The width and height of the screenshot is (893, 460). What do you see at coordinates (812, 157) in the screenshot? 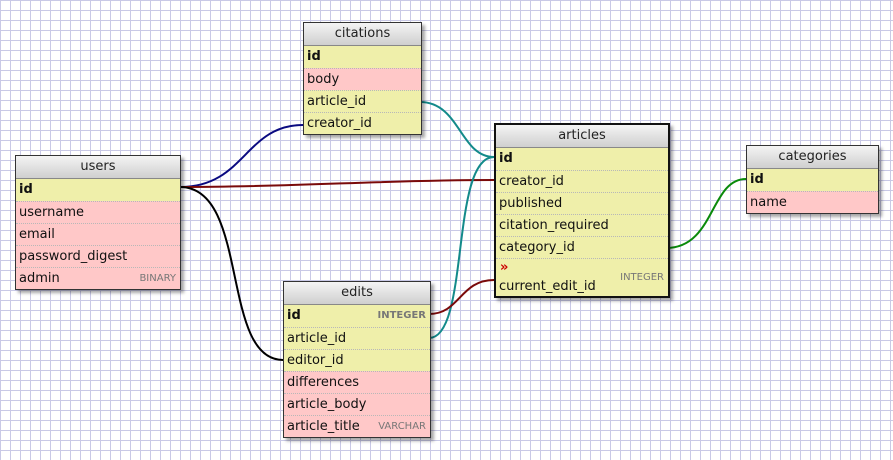
I see `table-title-categories: categories` at bounding box center [812, 157].